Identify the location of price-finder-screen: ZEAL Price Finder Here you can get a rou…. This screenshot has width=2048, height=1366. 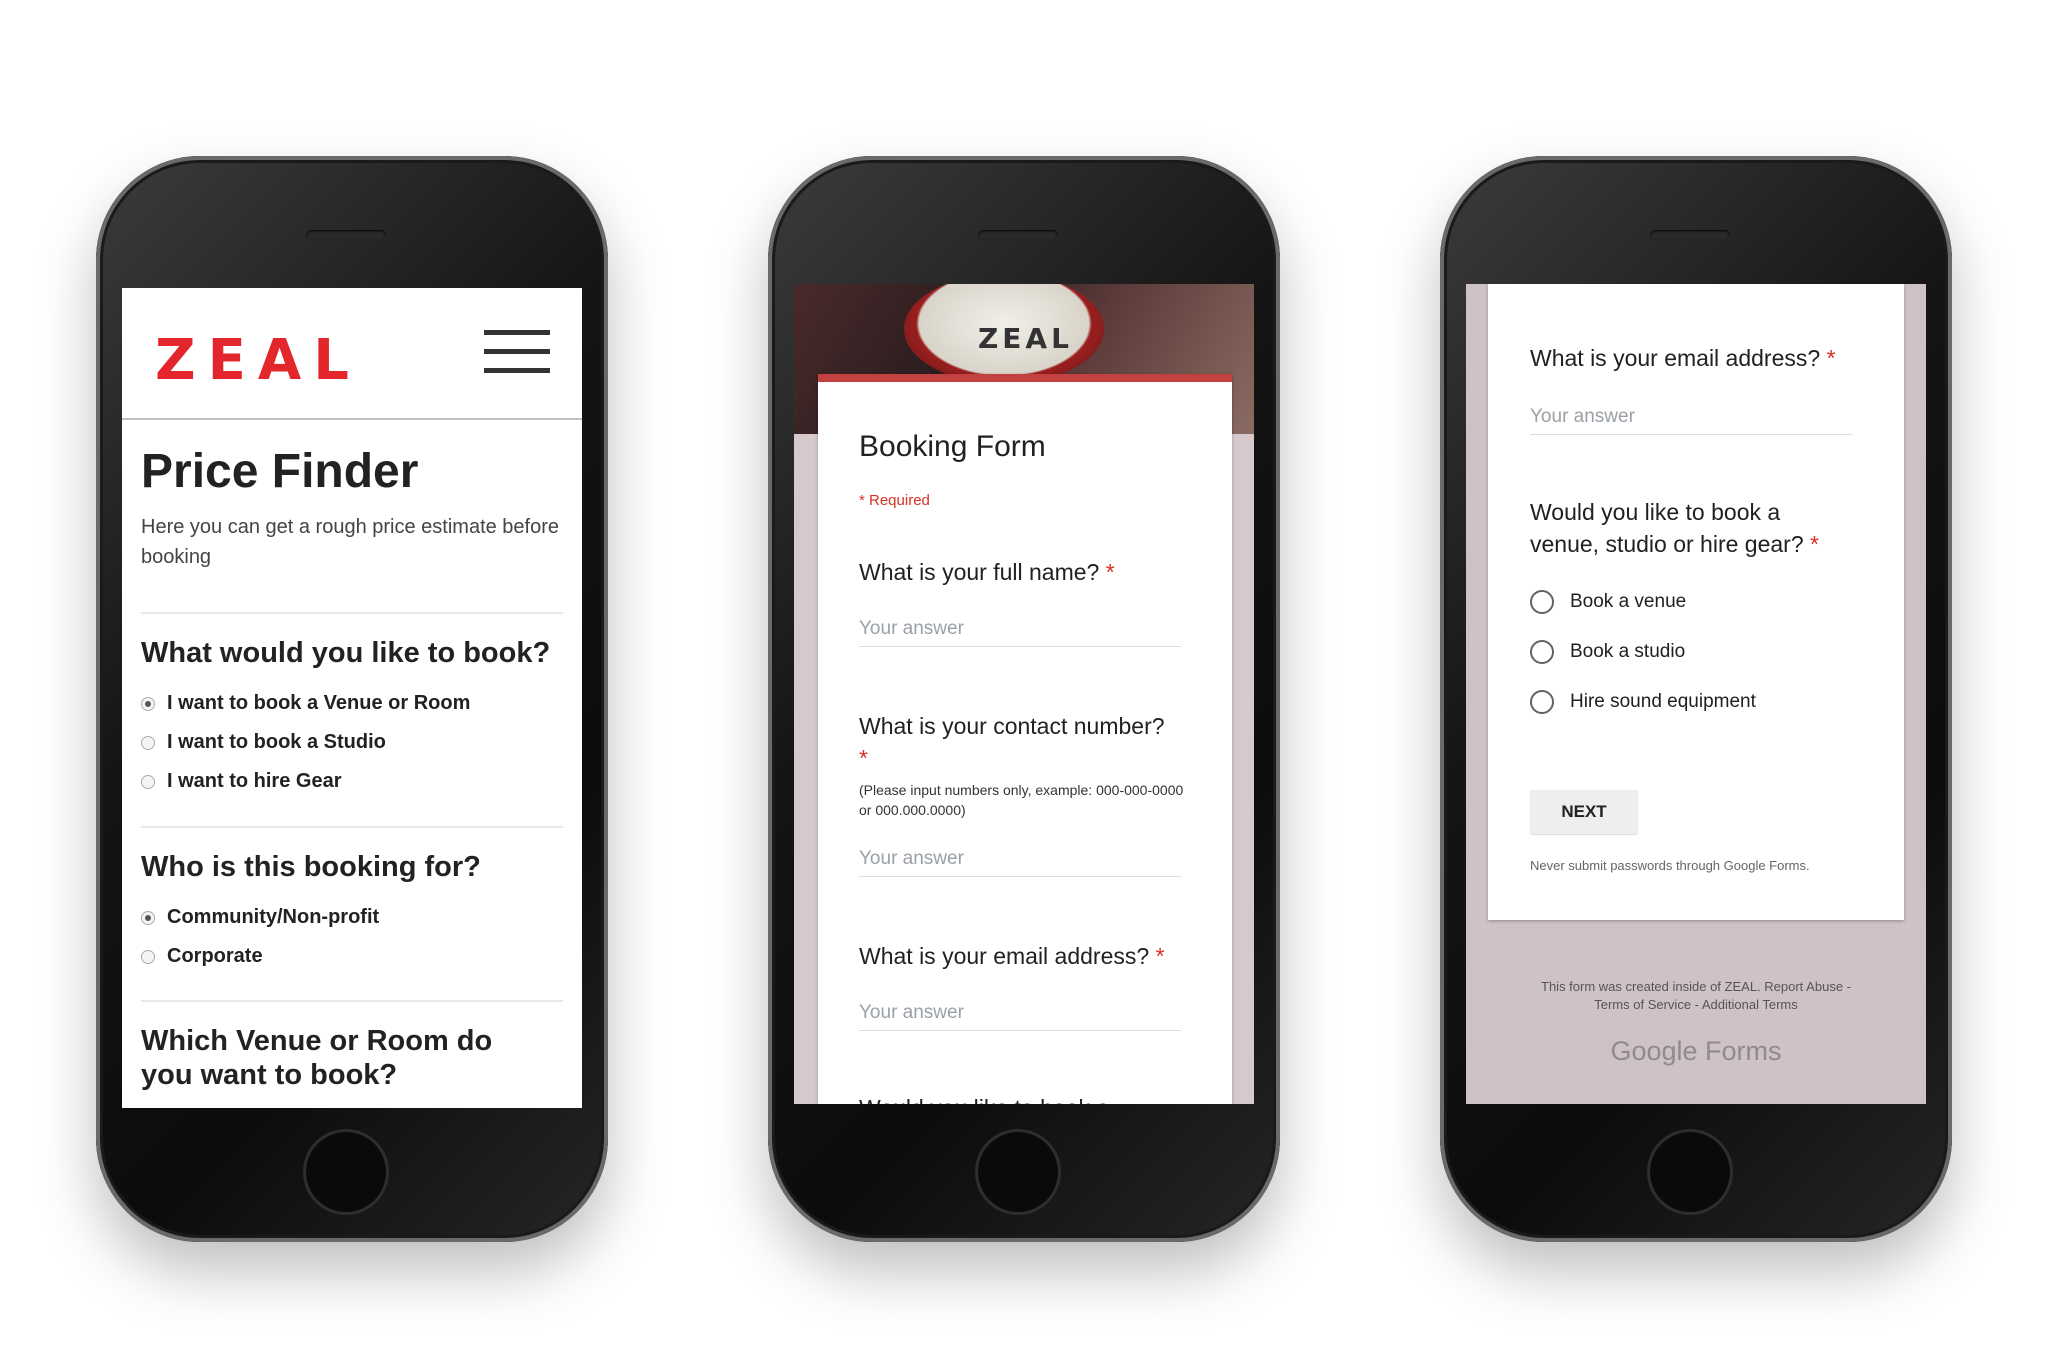
(352, 698).